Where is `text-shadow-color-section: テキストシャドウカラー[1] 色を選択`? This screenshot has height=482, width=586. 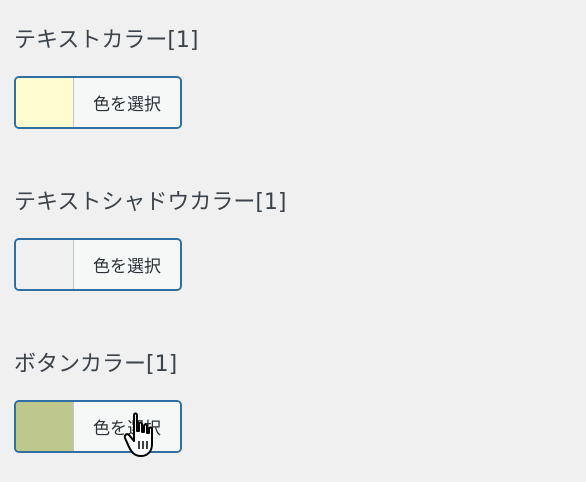 text-shadow-color-section: テキストシャドウカラー[1] 色を選択 is located at coordinates (150, 239).